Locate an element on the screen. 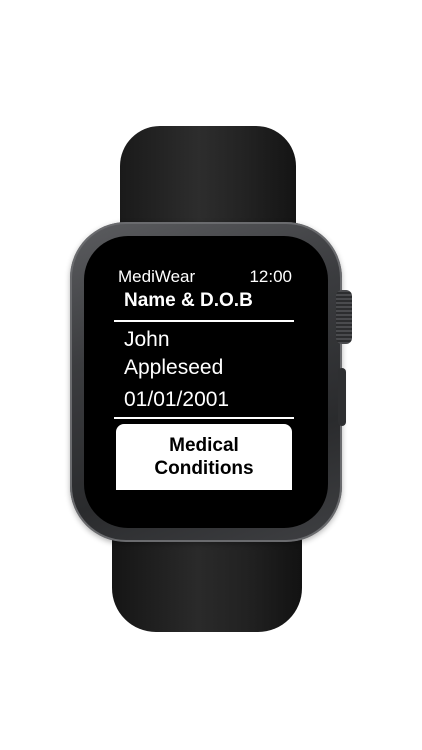 The width and height of the screenshot is (422, 750). medical-conditions-label-line2: Conditions is located at coordinates (204, 468).